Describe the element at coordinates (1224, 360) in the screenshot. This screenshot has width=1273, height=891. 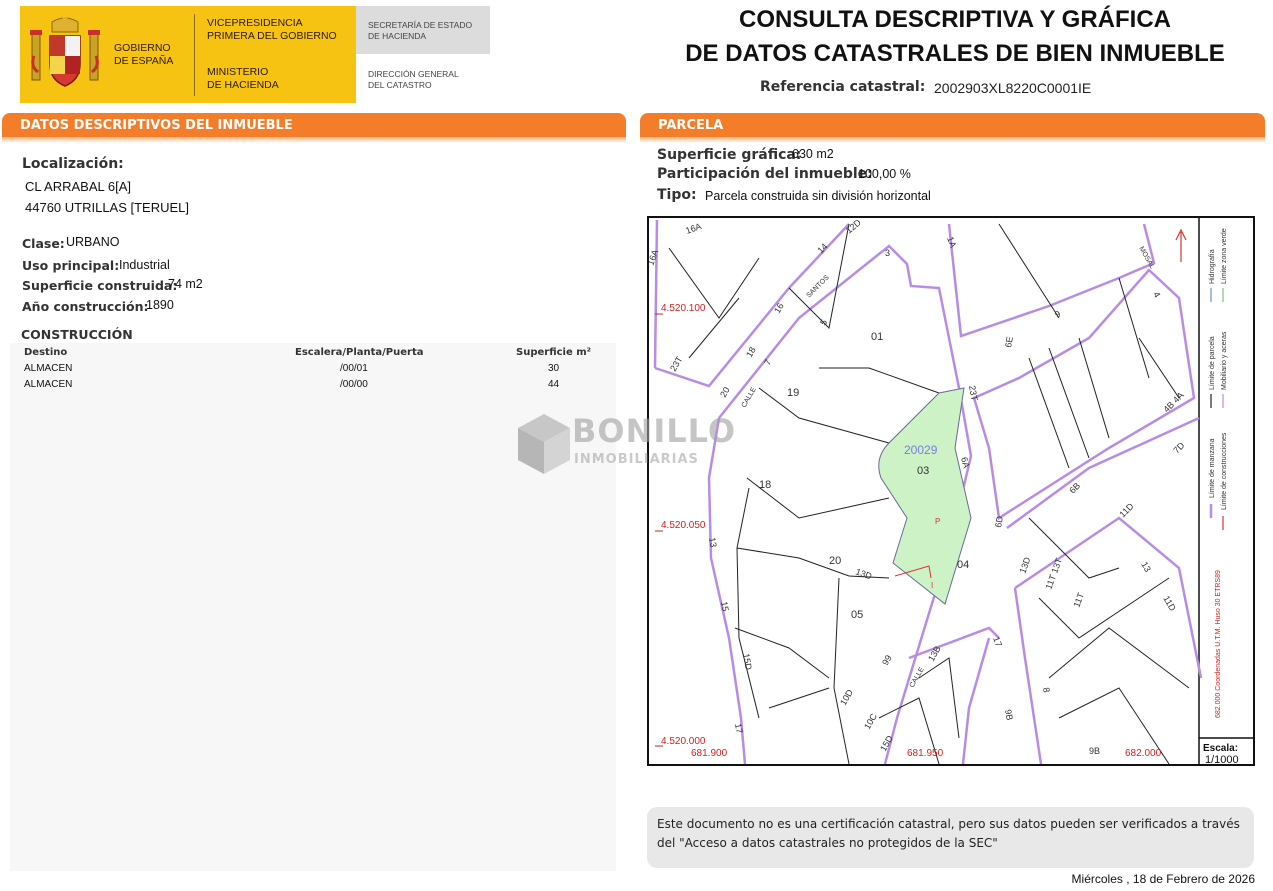
I see `legend-item: Mobiliario y aceras` at that location.